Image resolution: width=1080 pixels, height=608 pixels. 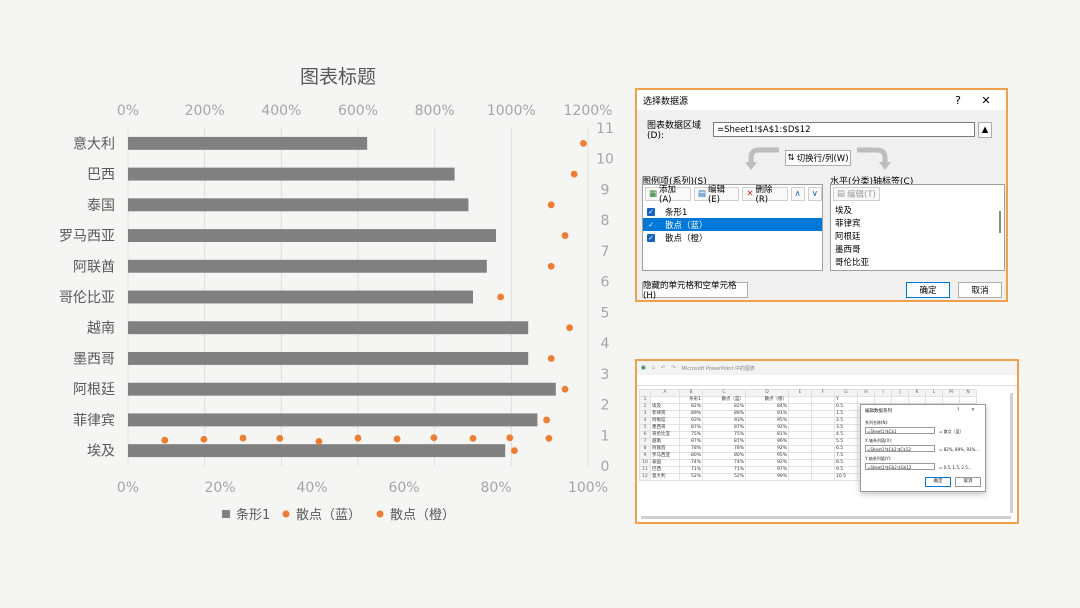 What do you see at coordinates (846, 435) in the screenshot?
I see `cell: 4.5` at bounding box center [846, 435].